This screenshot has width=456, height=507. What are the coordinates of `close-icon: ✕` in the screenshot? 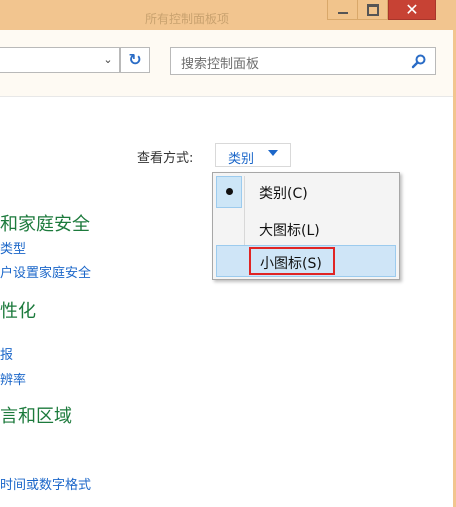 It's located at (412, 9).